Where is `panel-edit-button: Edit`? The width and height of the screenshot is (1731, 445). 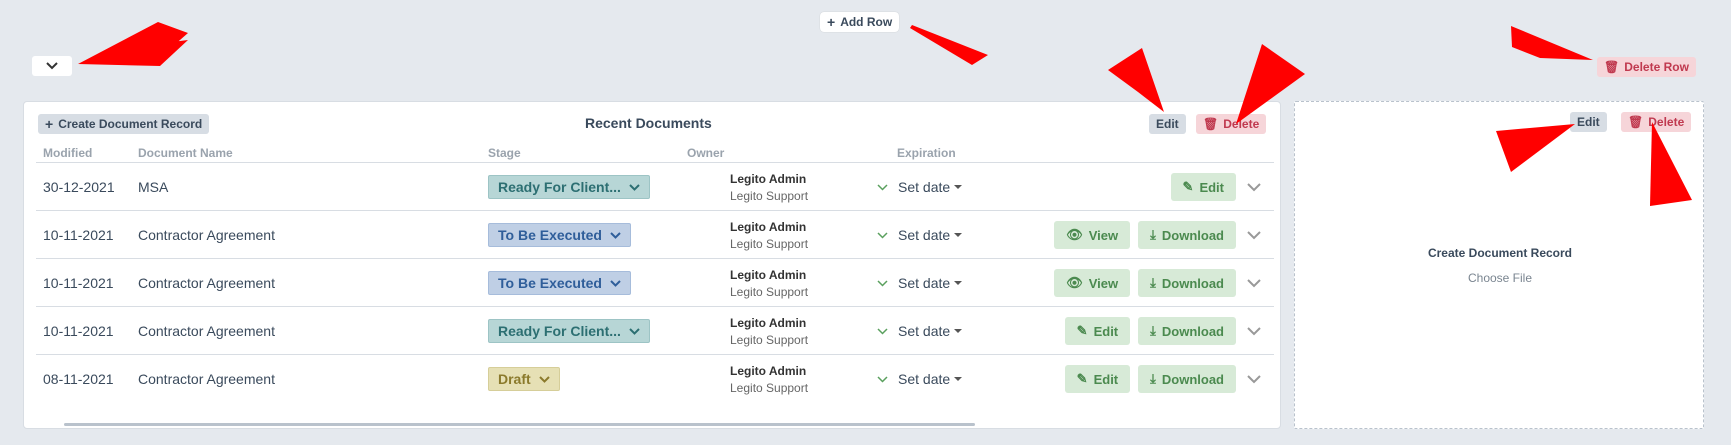
panel-edit-button: Edit is located at coordinates (1167, 124).